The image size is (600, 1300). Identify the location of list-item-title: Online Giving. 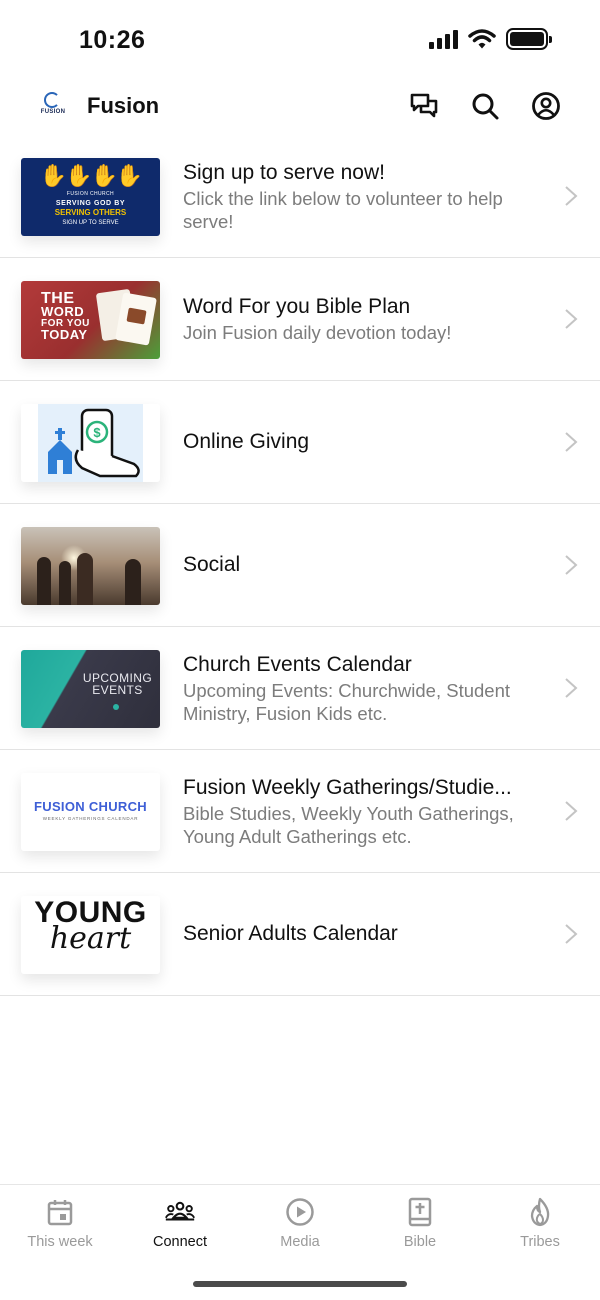
(246, 441).